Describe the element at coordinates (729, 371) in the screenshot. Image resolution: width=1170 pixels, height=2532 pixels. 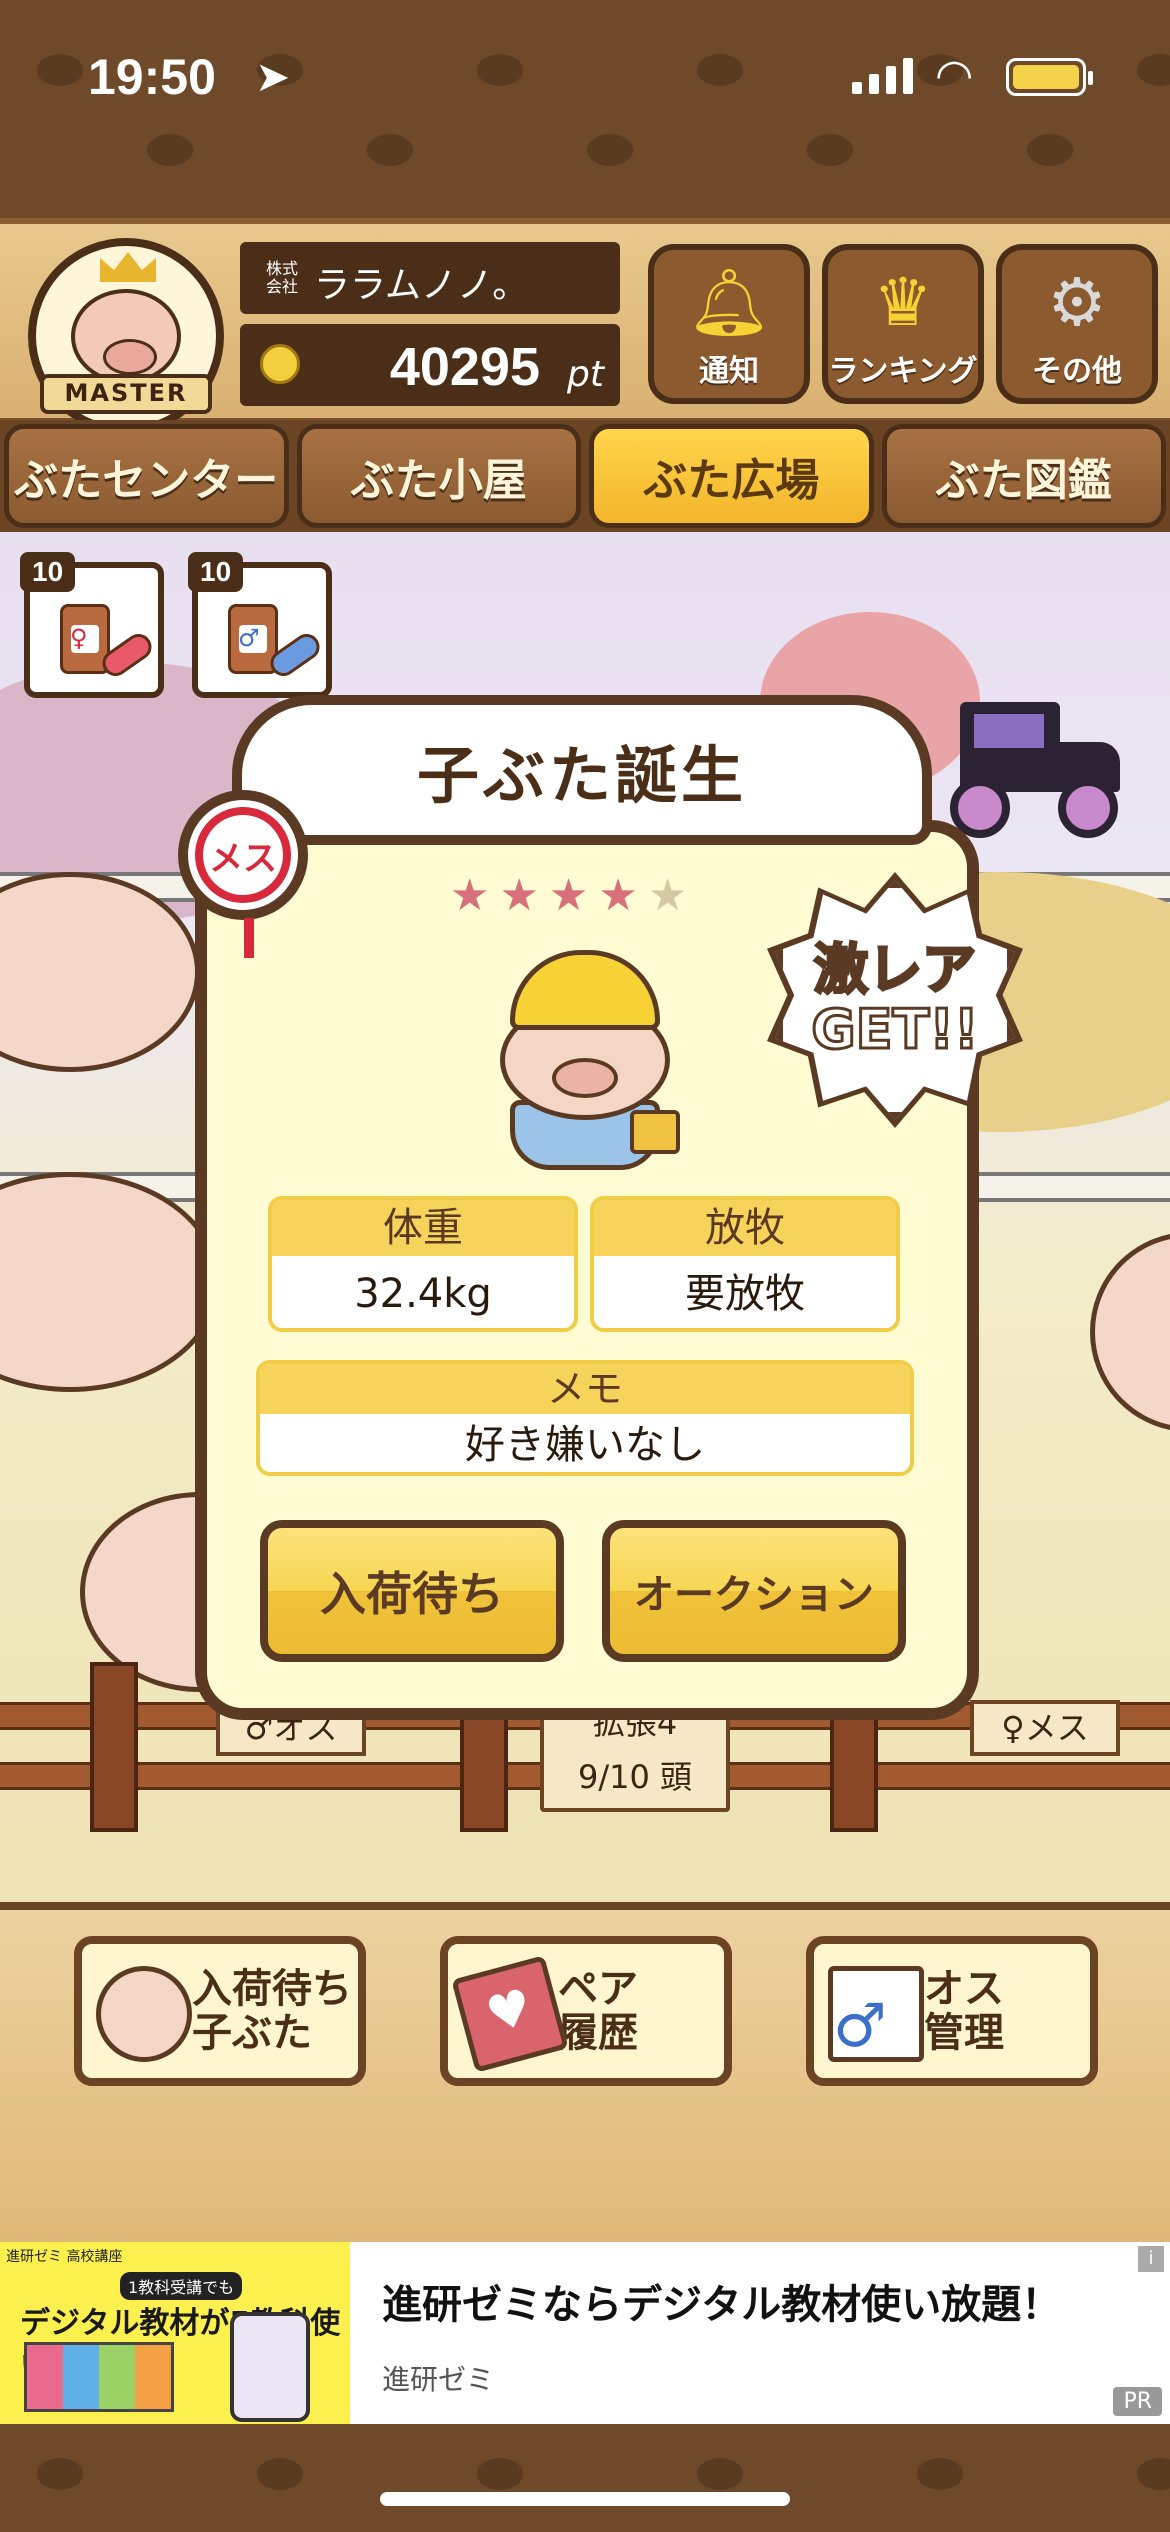
I see `notification-label: 通知` at that location.